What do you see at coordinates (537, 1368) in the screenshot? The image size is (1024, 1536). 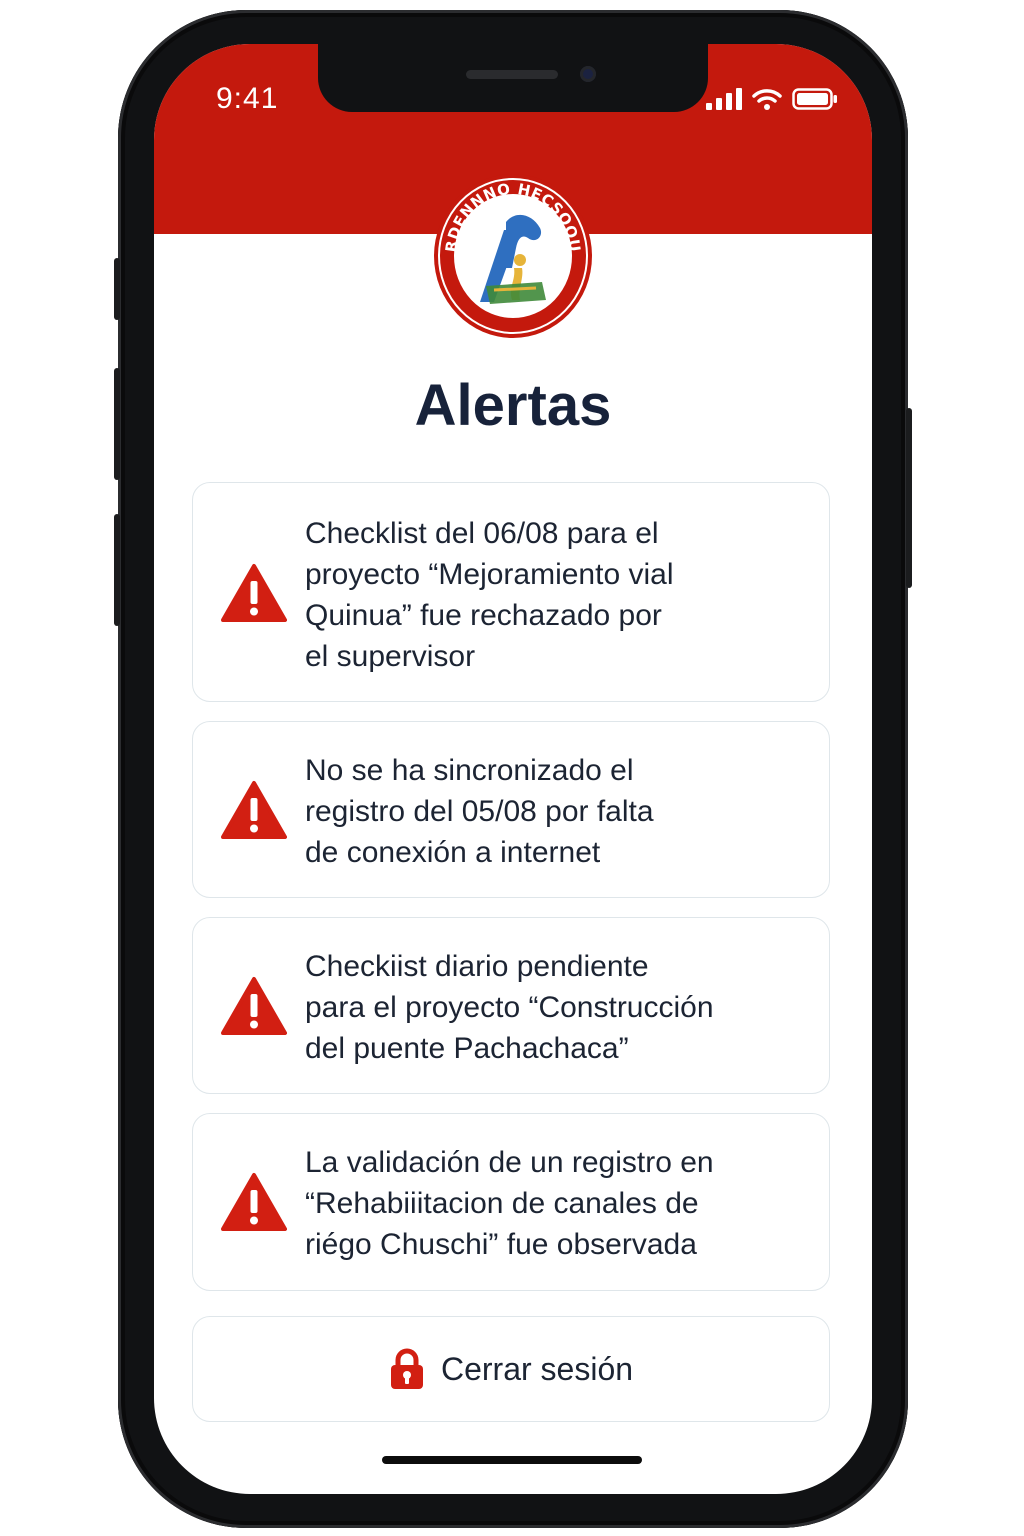 I see `logout-label: Cerrar sesión` at bounding box center [537, 1368].